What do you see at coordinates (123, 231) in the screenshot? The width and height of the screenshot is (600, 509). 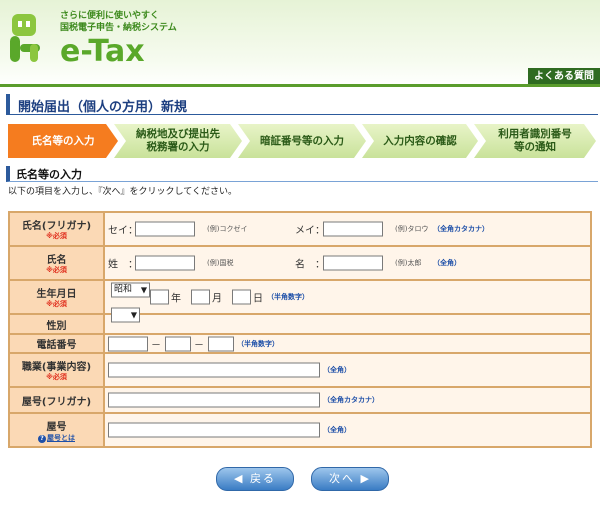 I see `sei-kana-label: セイ：` at bounding box center [123, 231].